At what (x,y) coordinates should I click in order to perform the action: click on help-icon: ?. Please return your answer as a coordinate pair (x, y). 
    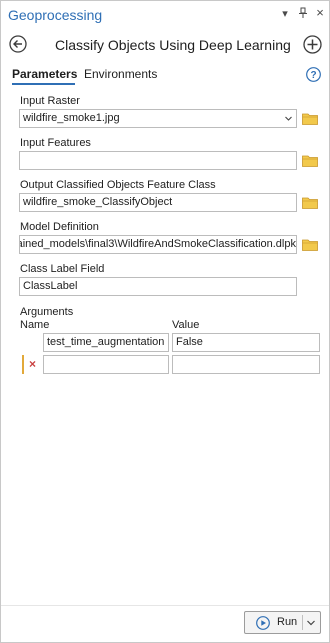
    Looking at the image, I should click on (313, 74).